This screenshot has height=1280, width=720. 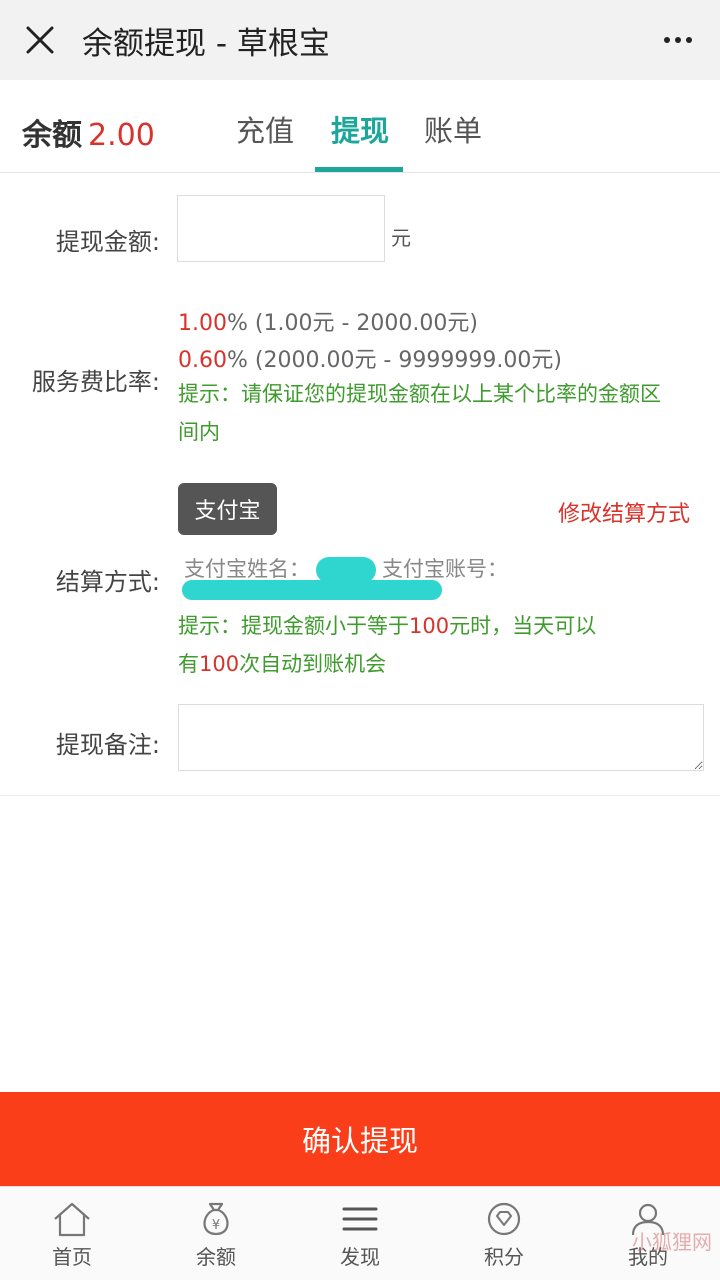 I want to click on tab-withdraw: 提现, so click(x=360, y=129).